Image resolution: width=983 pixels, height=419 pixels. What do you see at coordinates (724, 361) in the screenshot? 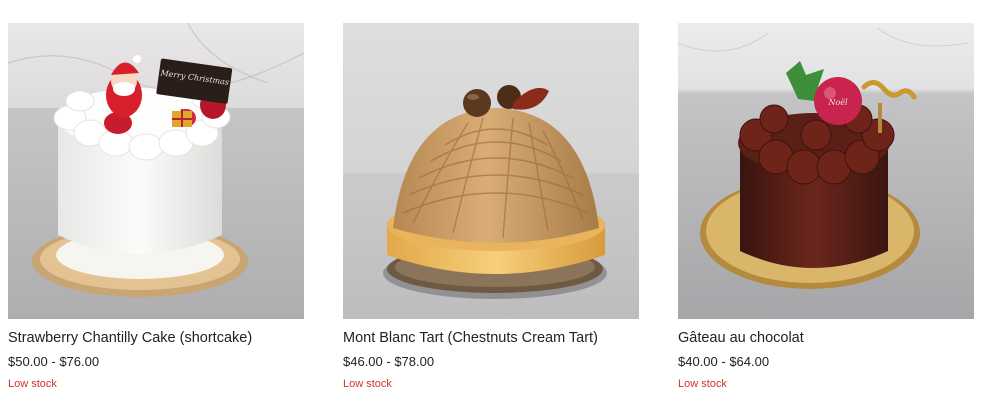
I see `product-price: $40.00 - $64.00` at bounding box center [724, 361].